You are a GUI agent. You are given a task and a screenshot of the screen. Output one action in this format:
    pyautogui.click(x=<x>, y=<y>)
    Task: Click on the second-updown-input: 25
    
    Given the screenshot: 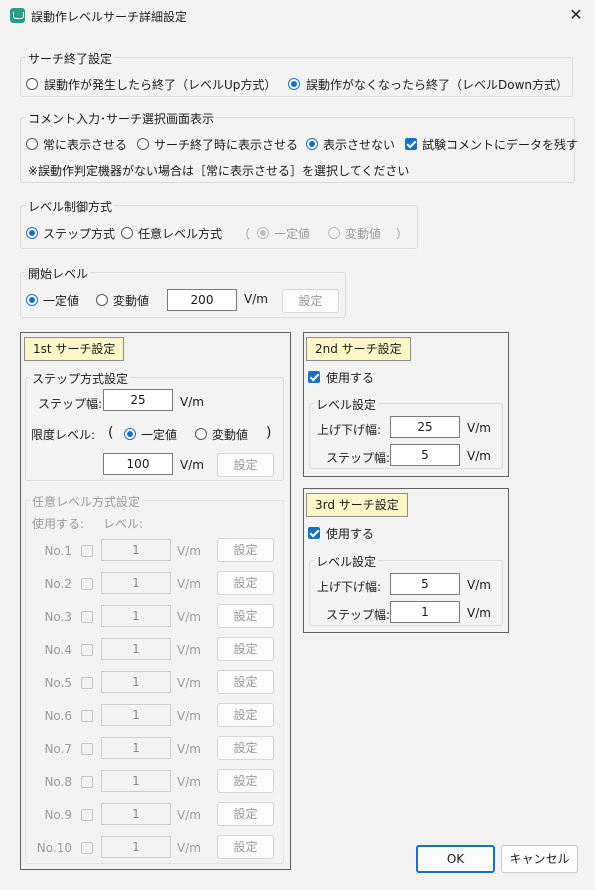 What is the action you would take?
    pyautogui.click(x=425, y=427)
    